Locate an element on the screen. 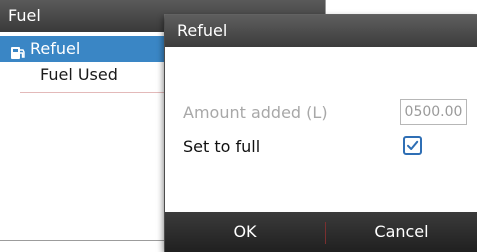 The height and width of the screenshot is (252, 477). dialog-button-bar: OK Cancel is located at coordinates (321, 232).